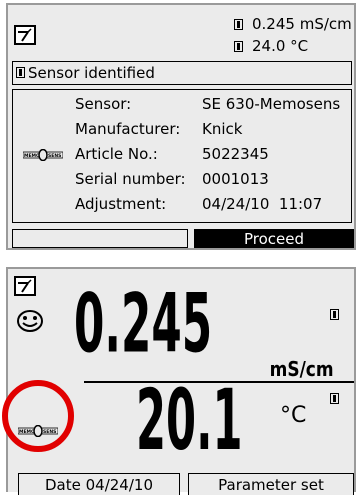 The width and height of the screenshot is (362, 495). What do you see at coordinates (103, 104) in the screenshot?
I see `info-label-sensor: Sensor:` at bounding box center [103, 104].